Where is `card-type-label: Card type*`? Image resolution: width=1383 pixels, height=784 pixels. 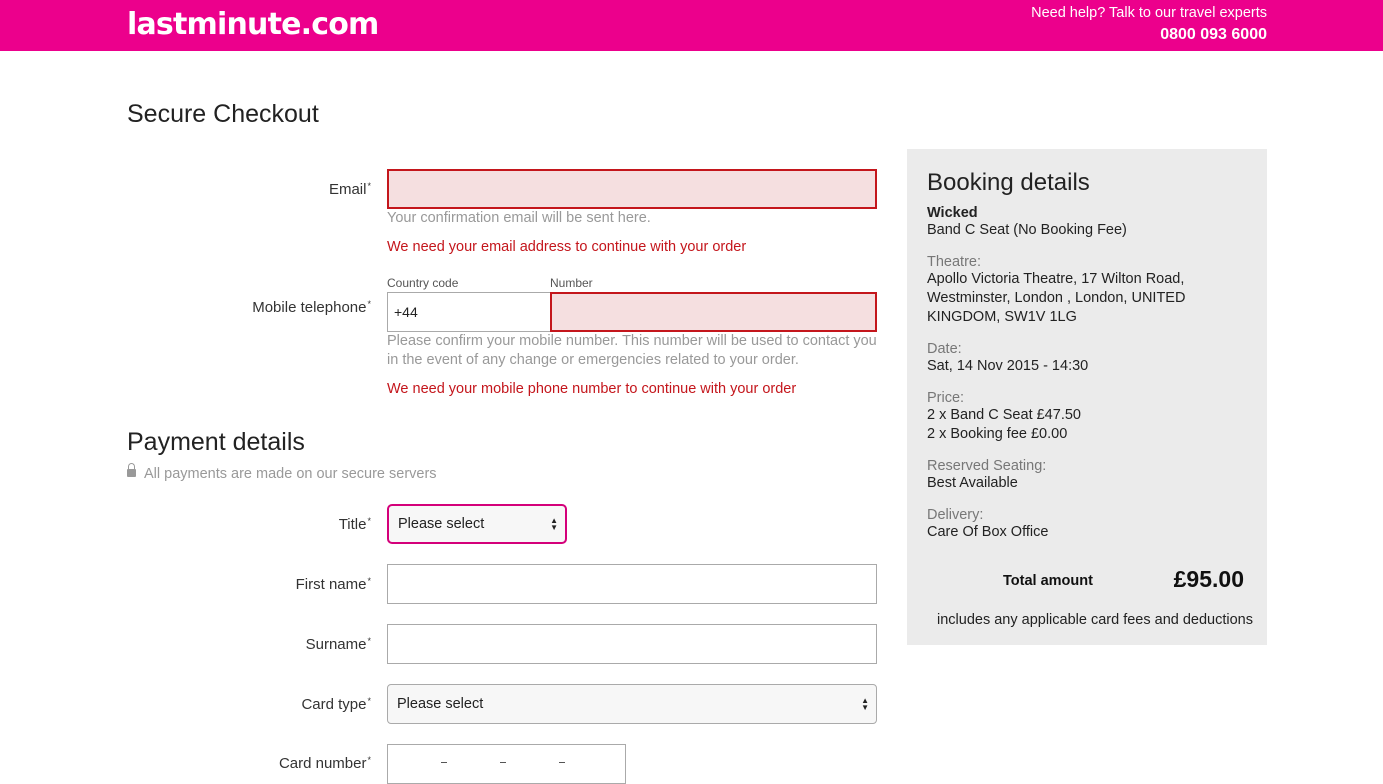 card-type-label: Card type* is located at coordinates (336, 704).